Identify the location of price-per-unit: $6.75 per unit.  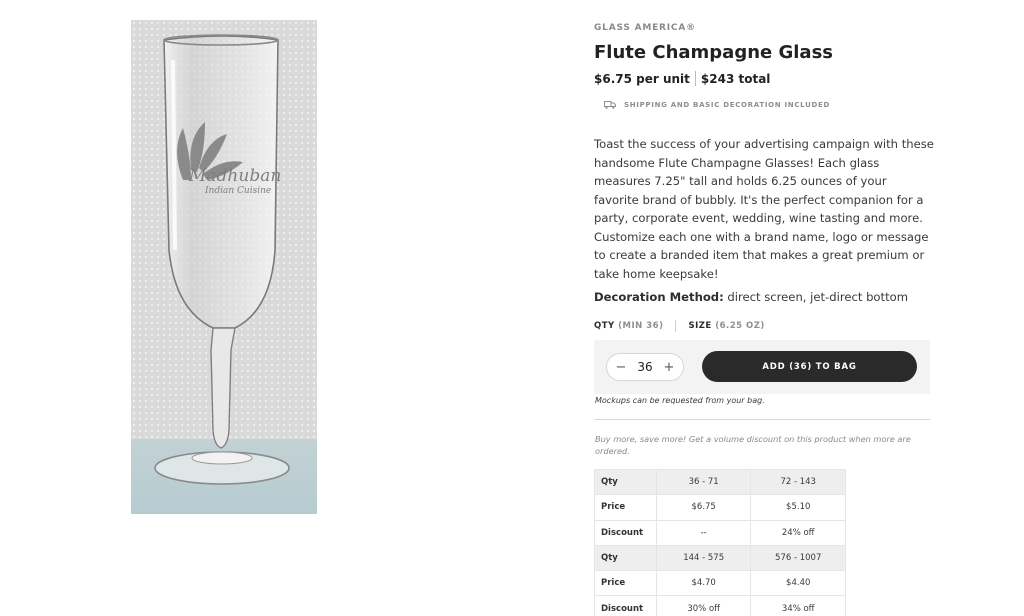
(642, 78).